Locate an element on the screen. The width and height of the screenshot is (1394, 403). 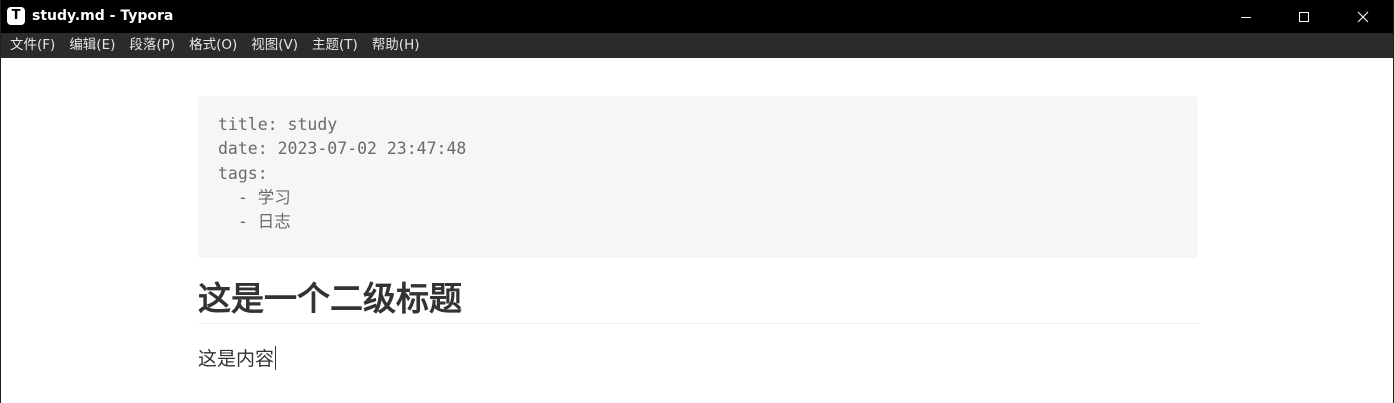
minimize-button is located at coordinates (1246, 16).